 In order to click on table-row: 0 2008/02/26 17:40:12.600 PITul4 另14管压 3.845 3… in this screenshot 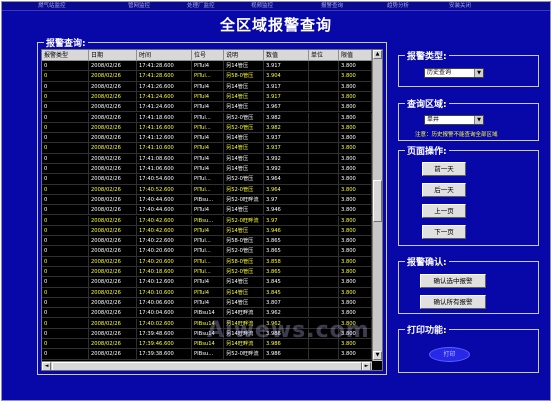, I will do `click(207, 282)`.